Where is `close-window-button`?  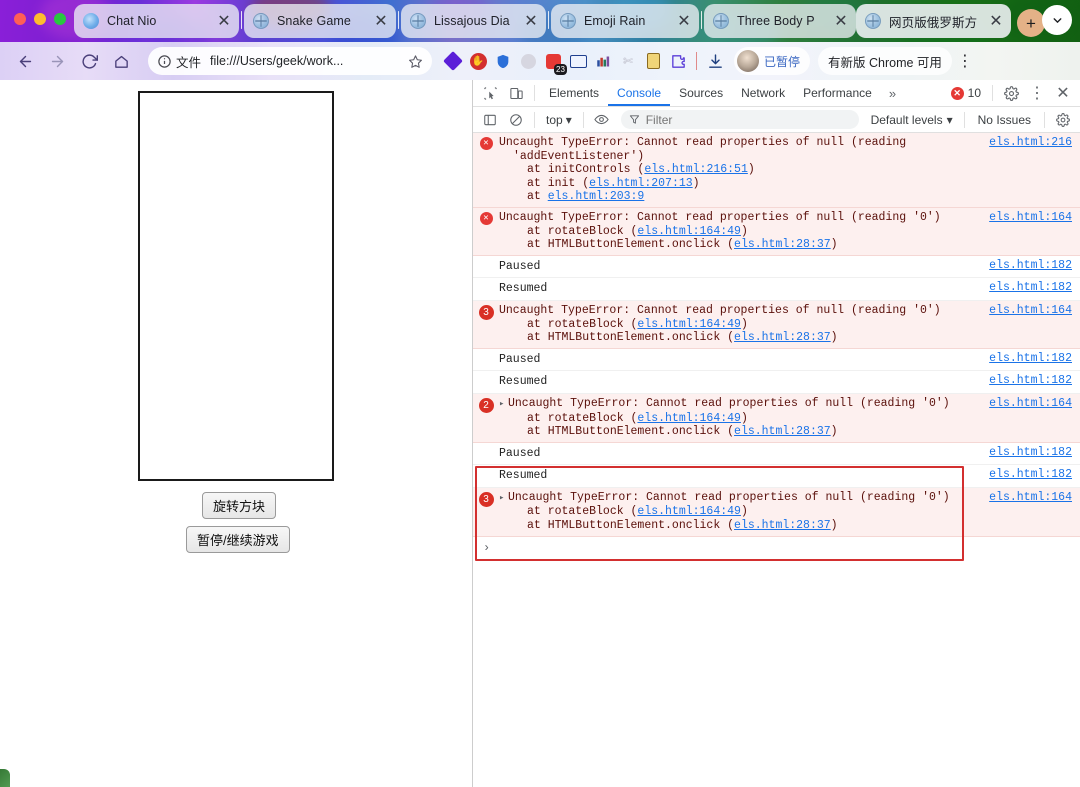 close-window-button is located at coordinates (20, 19).